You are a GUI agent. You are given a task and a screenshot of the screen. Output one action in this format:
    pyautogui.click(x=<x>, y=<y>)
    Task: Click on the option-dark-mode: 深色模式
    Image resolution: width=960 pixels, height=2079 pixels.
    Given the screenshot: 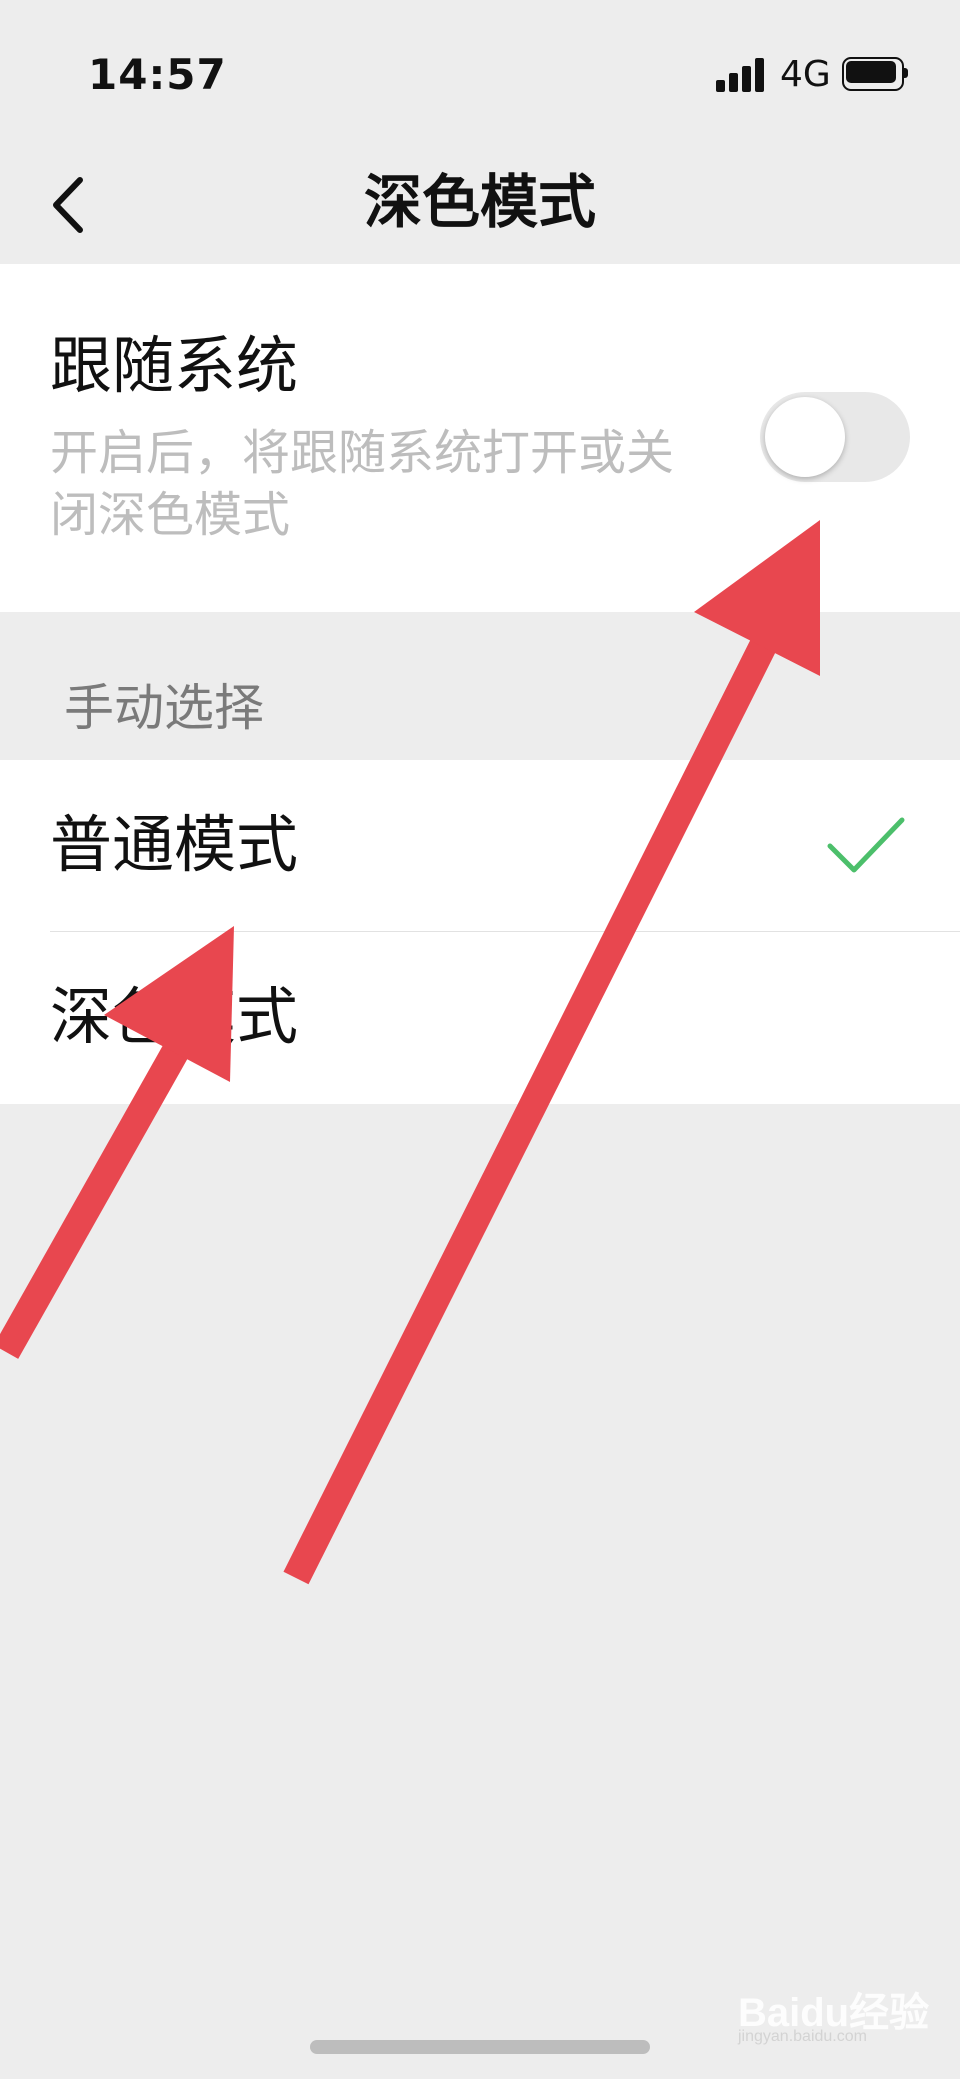 What is the action you would take?
    pyautogui.click(x=480, y=1018)
    